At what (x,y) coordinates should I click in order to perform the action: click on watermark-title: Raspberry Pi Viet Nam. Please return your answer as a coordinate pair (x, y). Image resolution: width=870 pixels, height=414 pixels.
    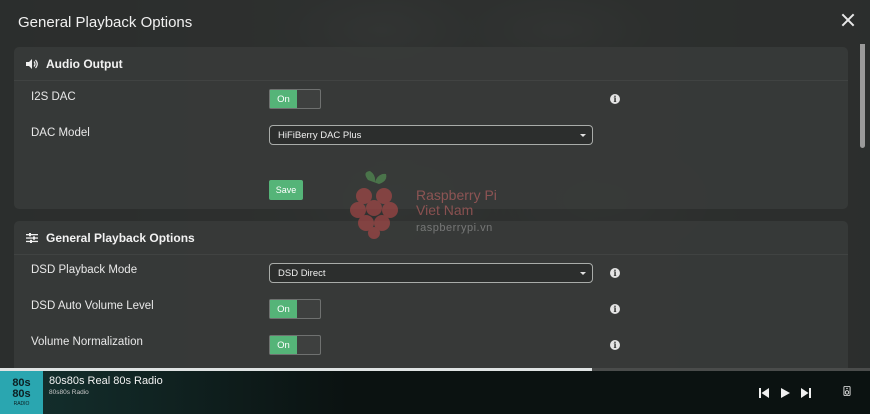
    Looking at the image, I should click on (456, 203).